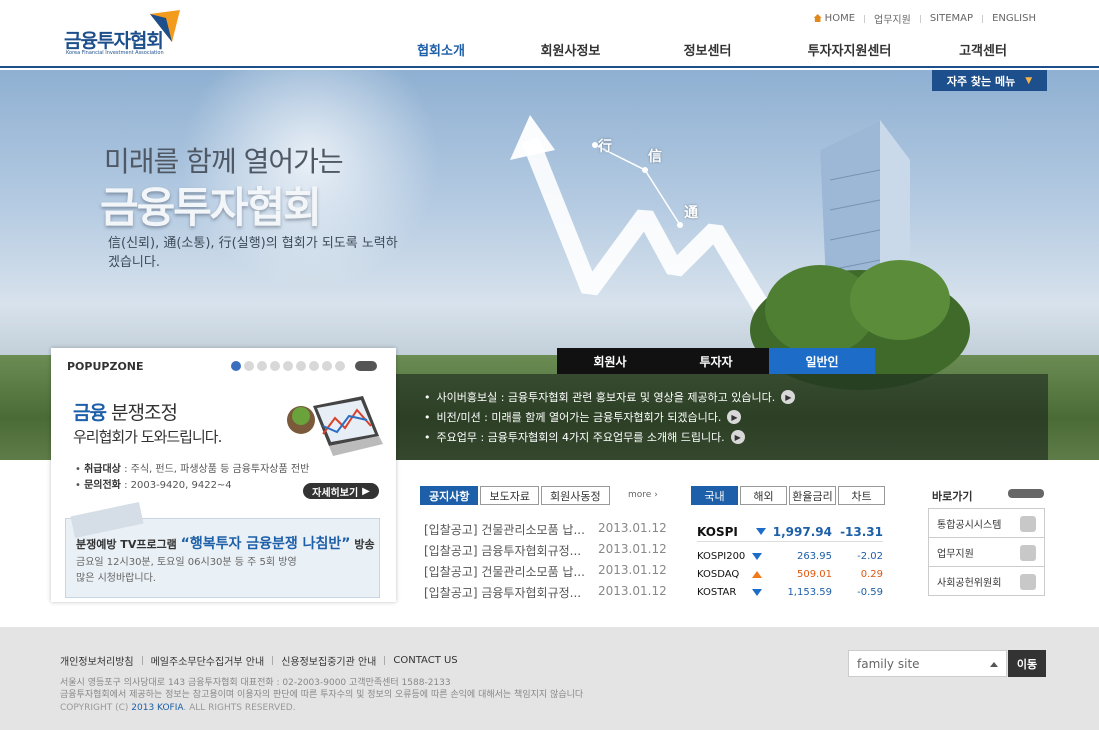 The width and height of the screenshot is (1099, 730). I want to click on quick-menu-label: 자주 찾는 메뉴, so click(981, 81).